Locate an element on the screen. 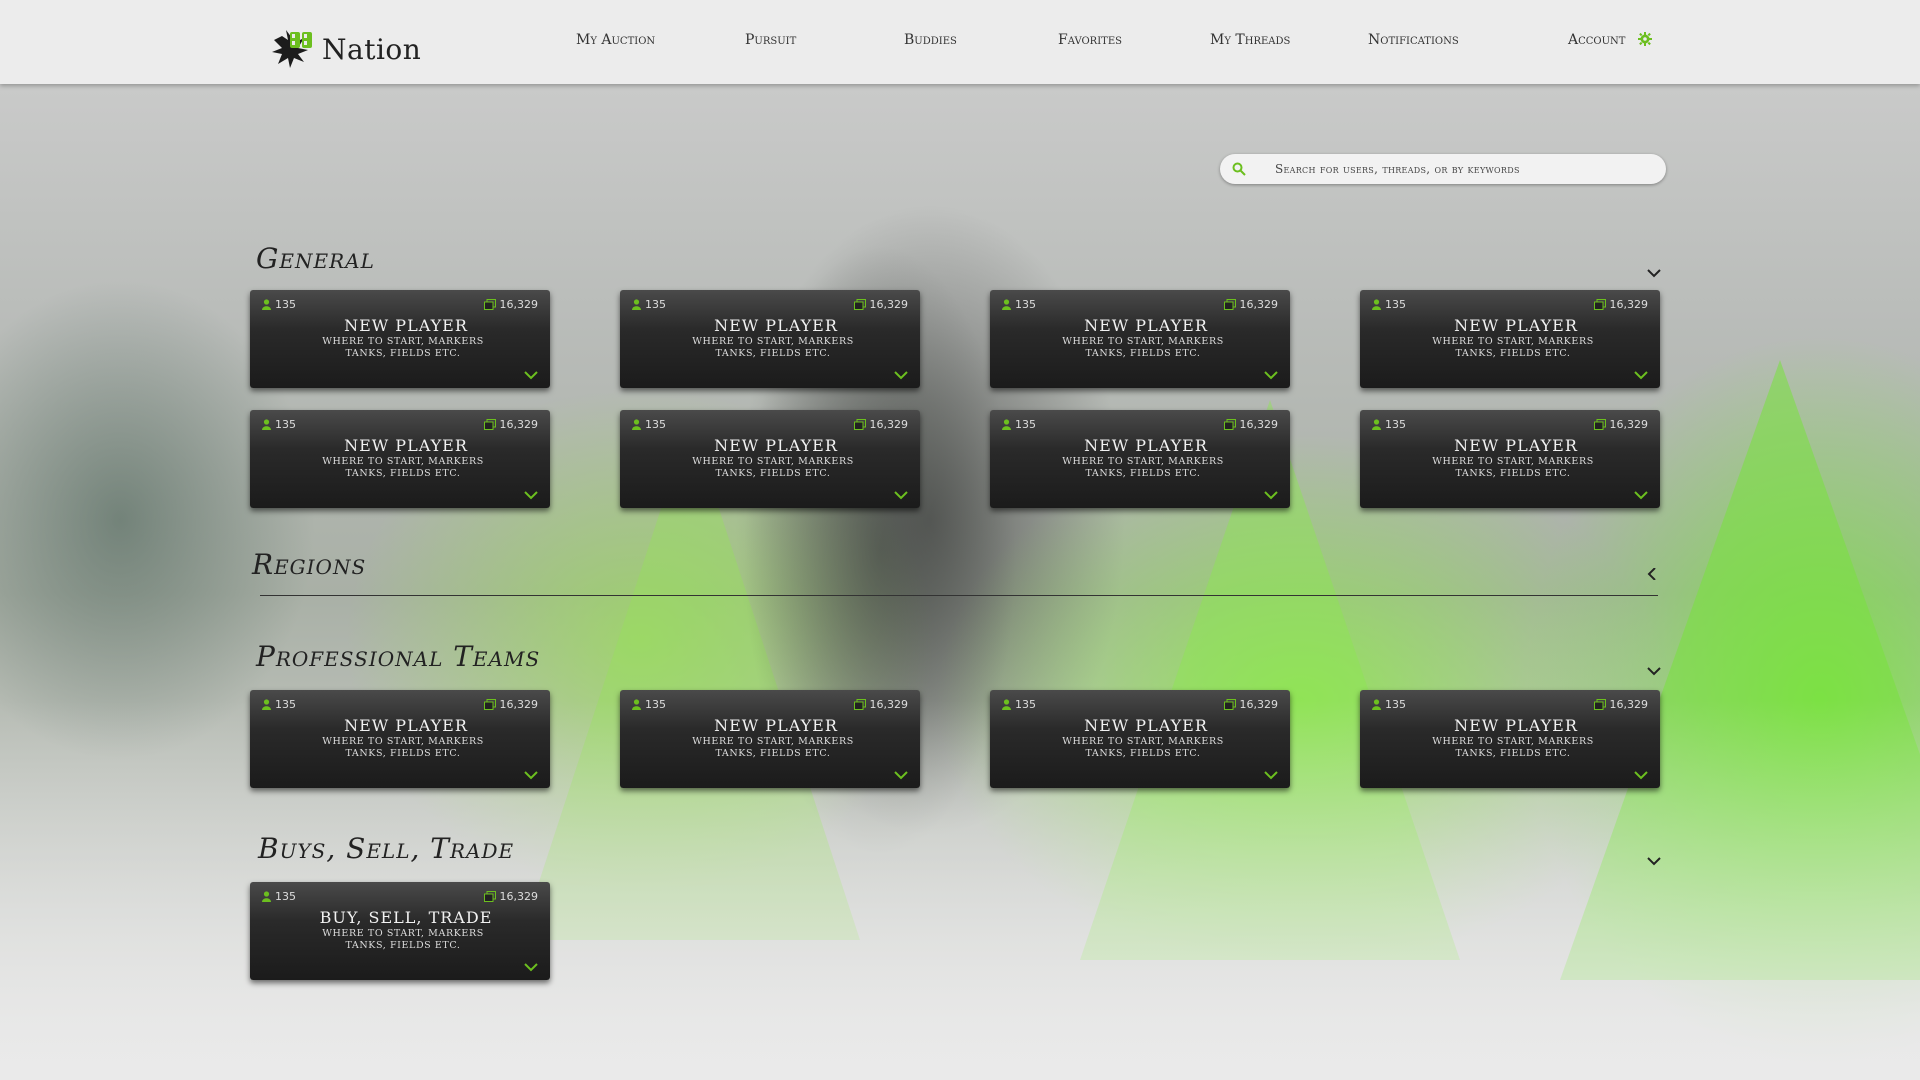 Image resolution: width=1920 pixels, height=1080 pixels. logo: Nation is located at coordinates (344, 49).